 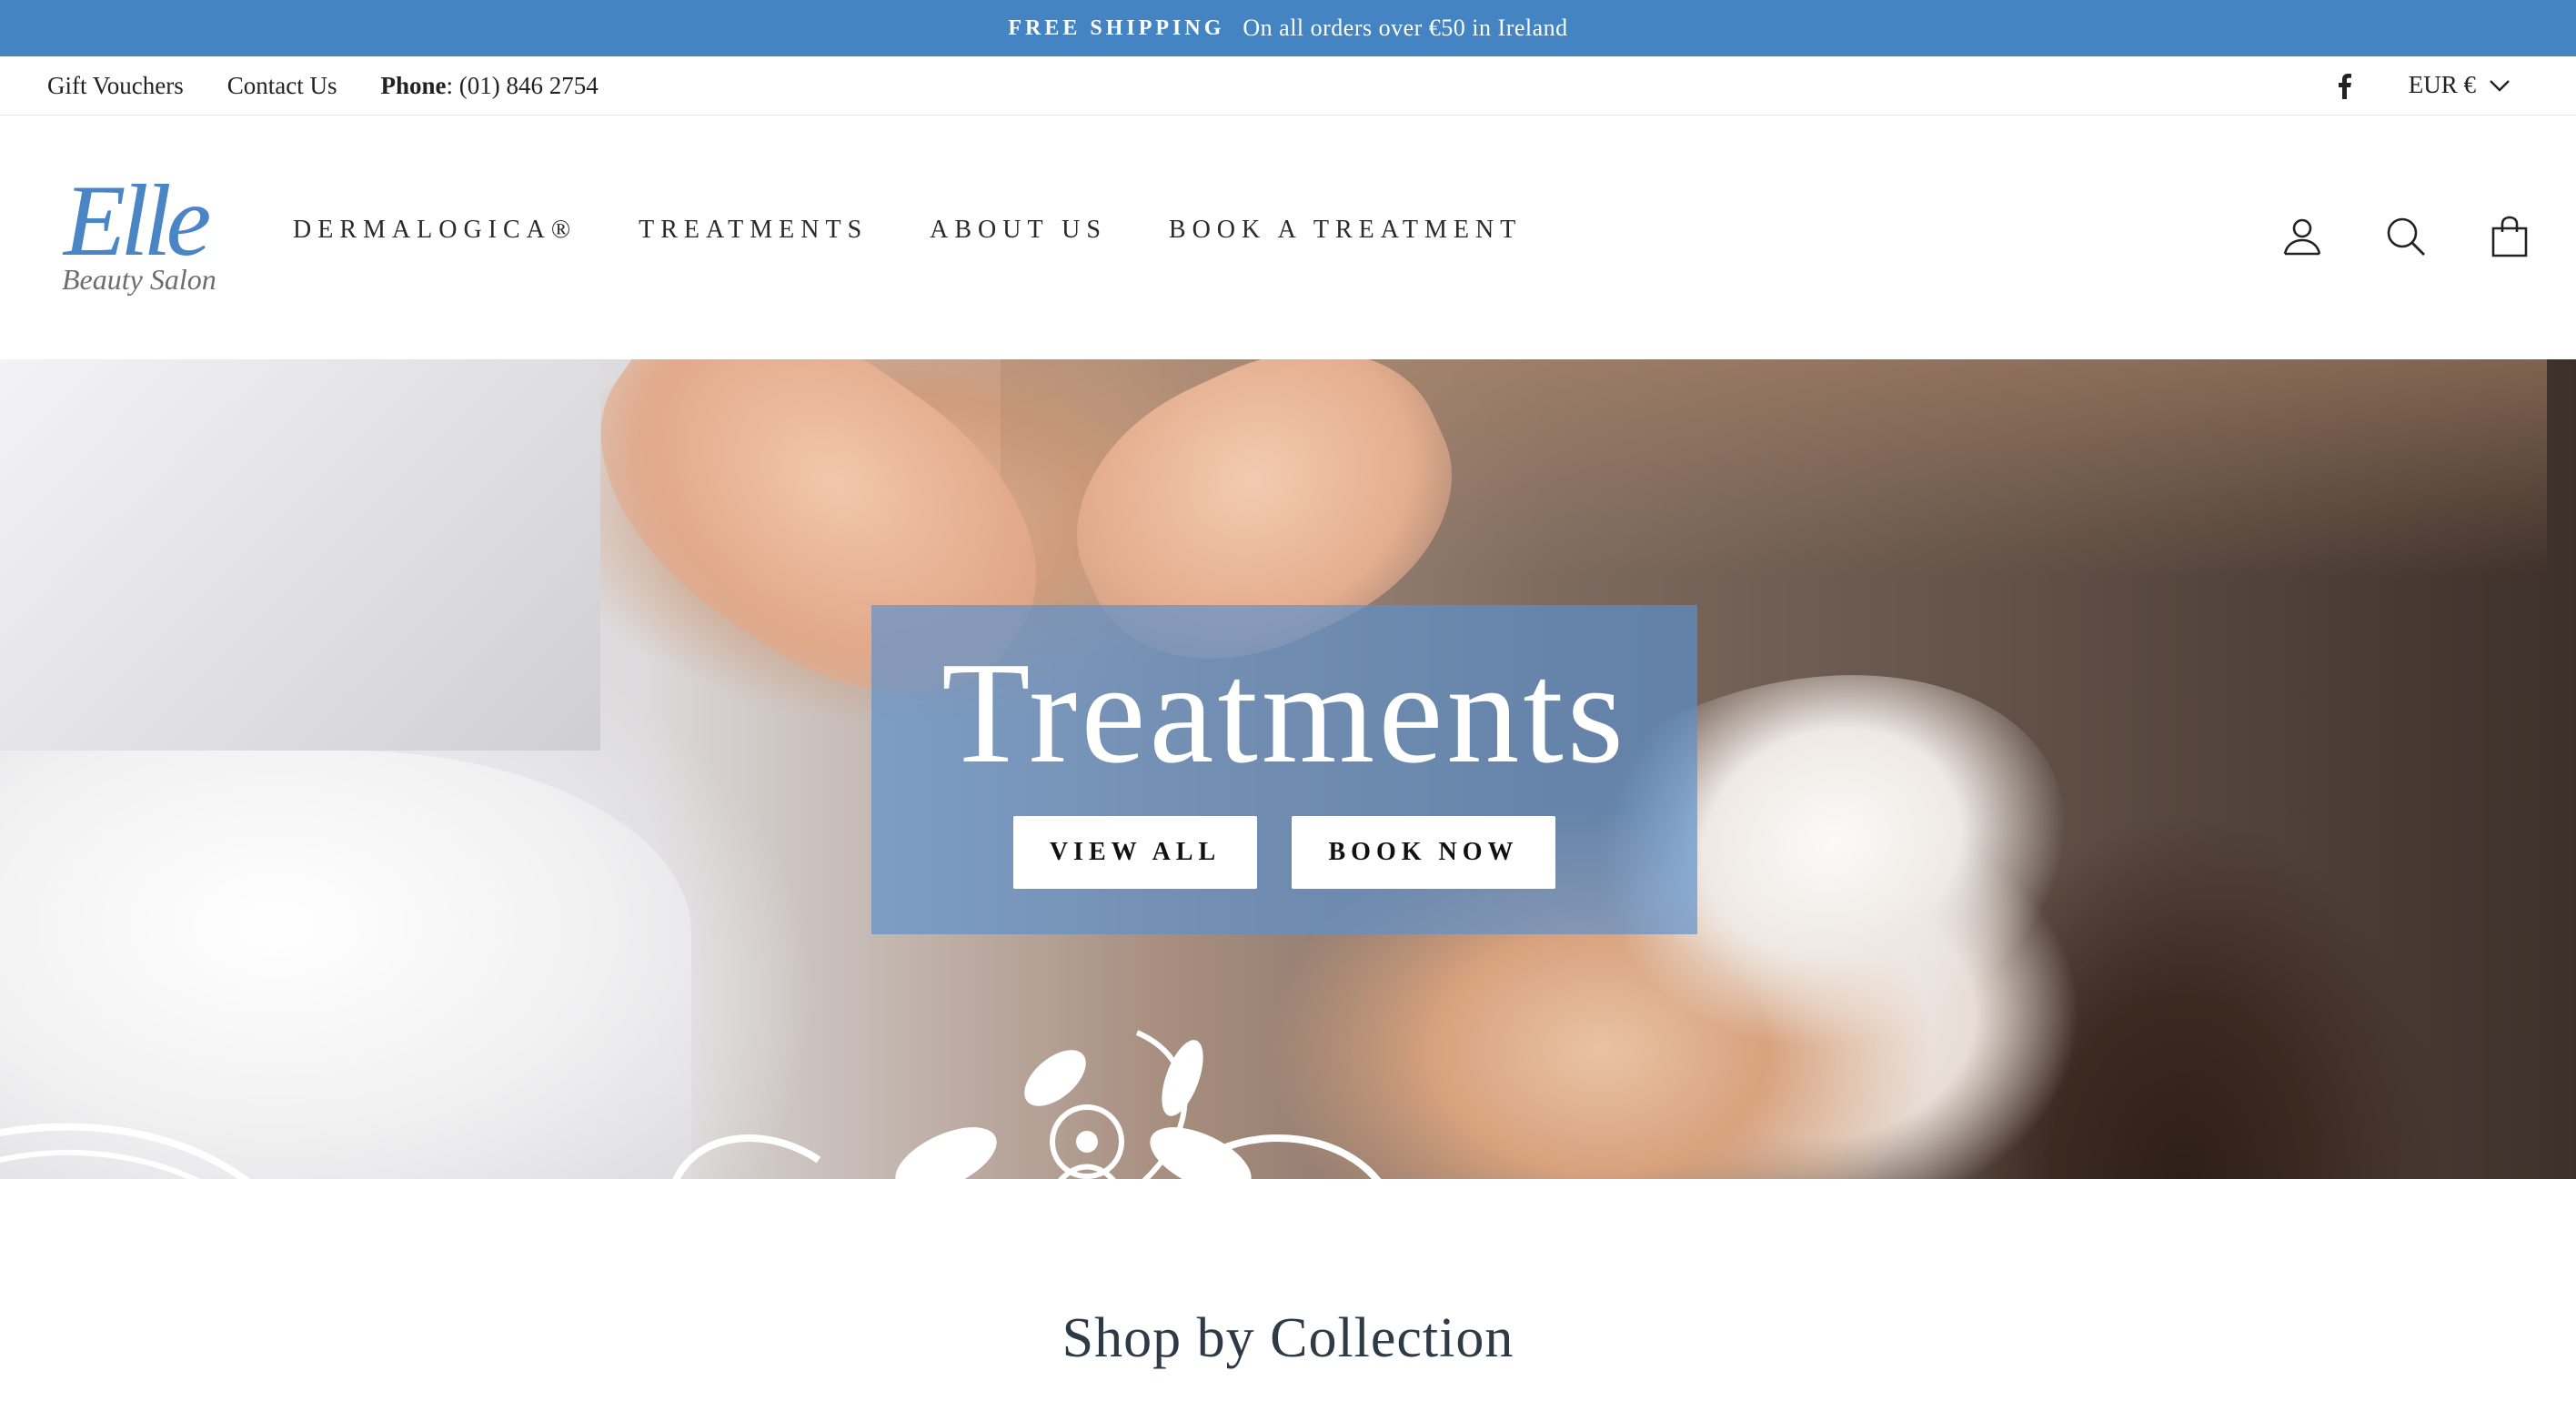 What do you see at coordinates (1405, 28) in the screenshot?
I see `announcement-text: On all orders over €50 in Ireland` at bounding box center [1405, 28].